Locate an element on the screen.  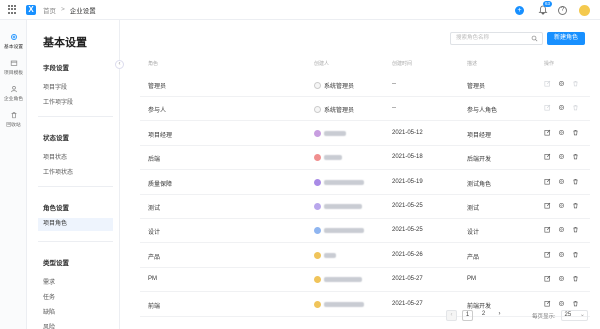
sidebar-item-task: 任务 is located at coordinates (49, 296).